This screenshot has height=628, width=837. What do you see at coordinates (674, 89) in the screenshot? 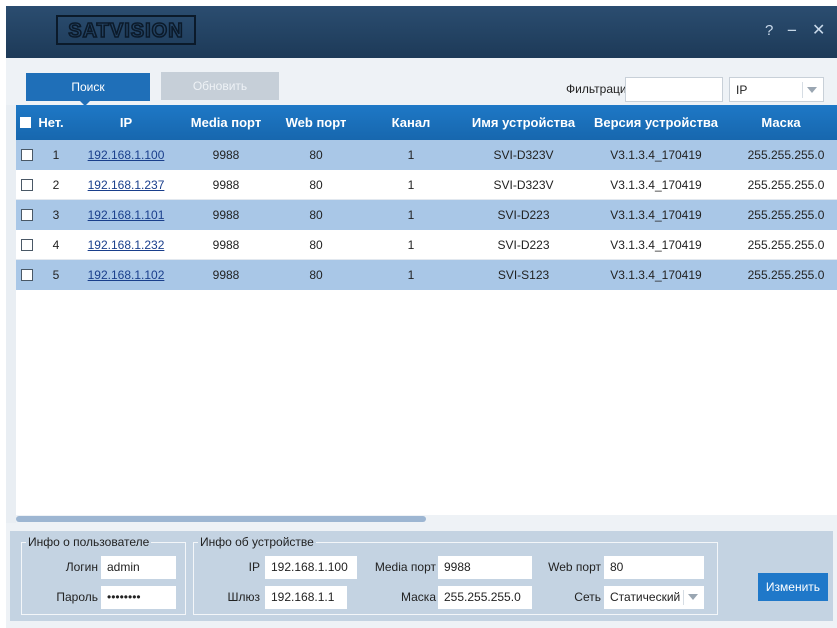
I see `filter-input` at bounding box center [674, 89].